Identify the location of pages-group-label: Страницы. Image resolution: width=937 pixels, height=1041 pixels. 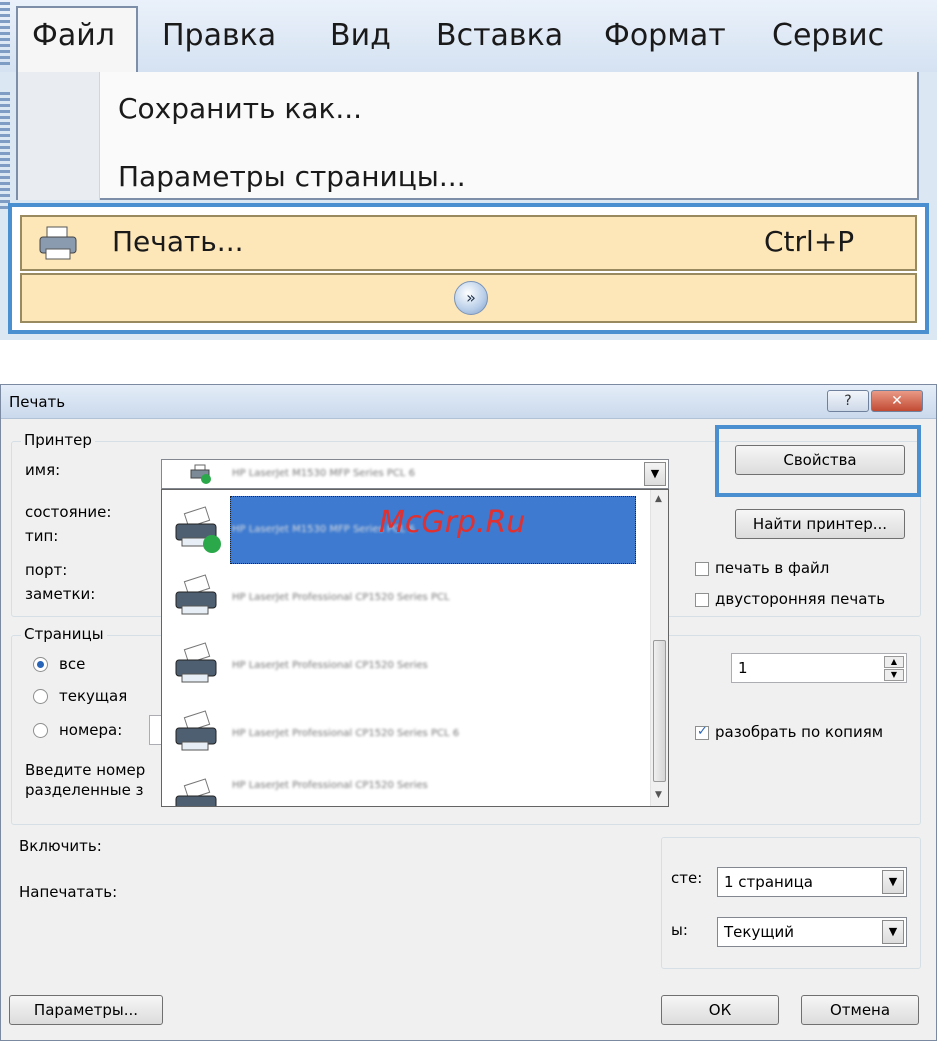
(64, 634).